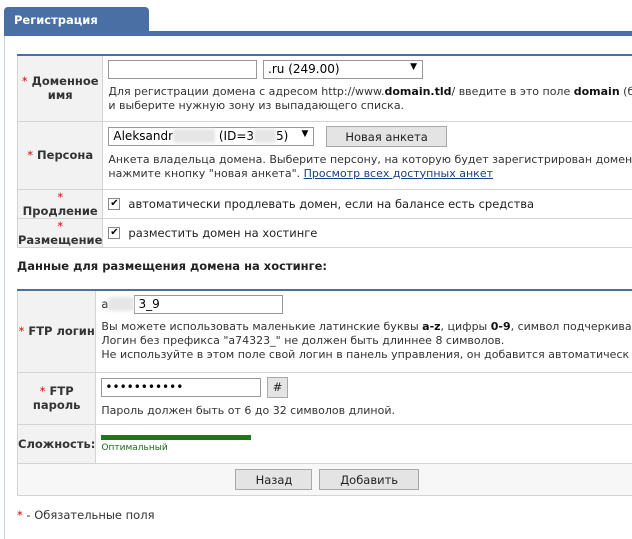 The width and height of the screenshot is (632, 539). What do you see at coordinates (398, 173) in the screenshot?
I see `view-profiles-link: Просмотр всех доступных анкет` at bounding box center [398, 173].